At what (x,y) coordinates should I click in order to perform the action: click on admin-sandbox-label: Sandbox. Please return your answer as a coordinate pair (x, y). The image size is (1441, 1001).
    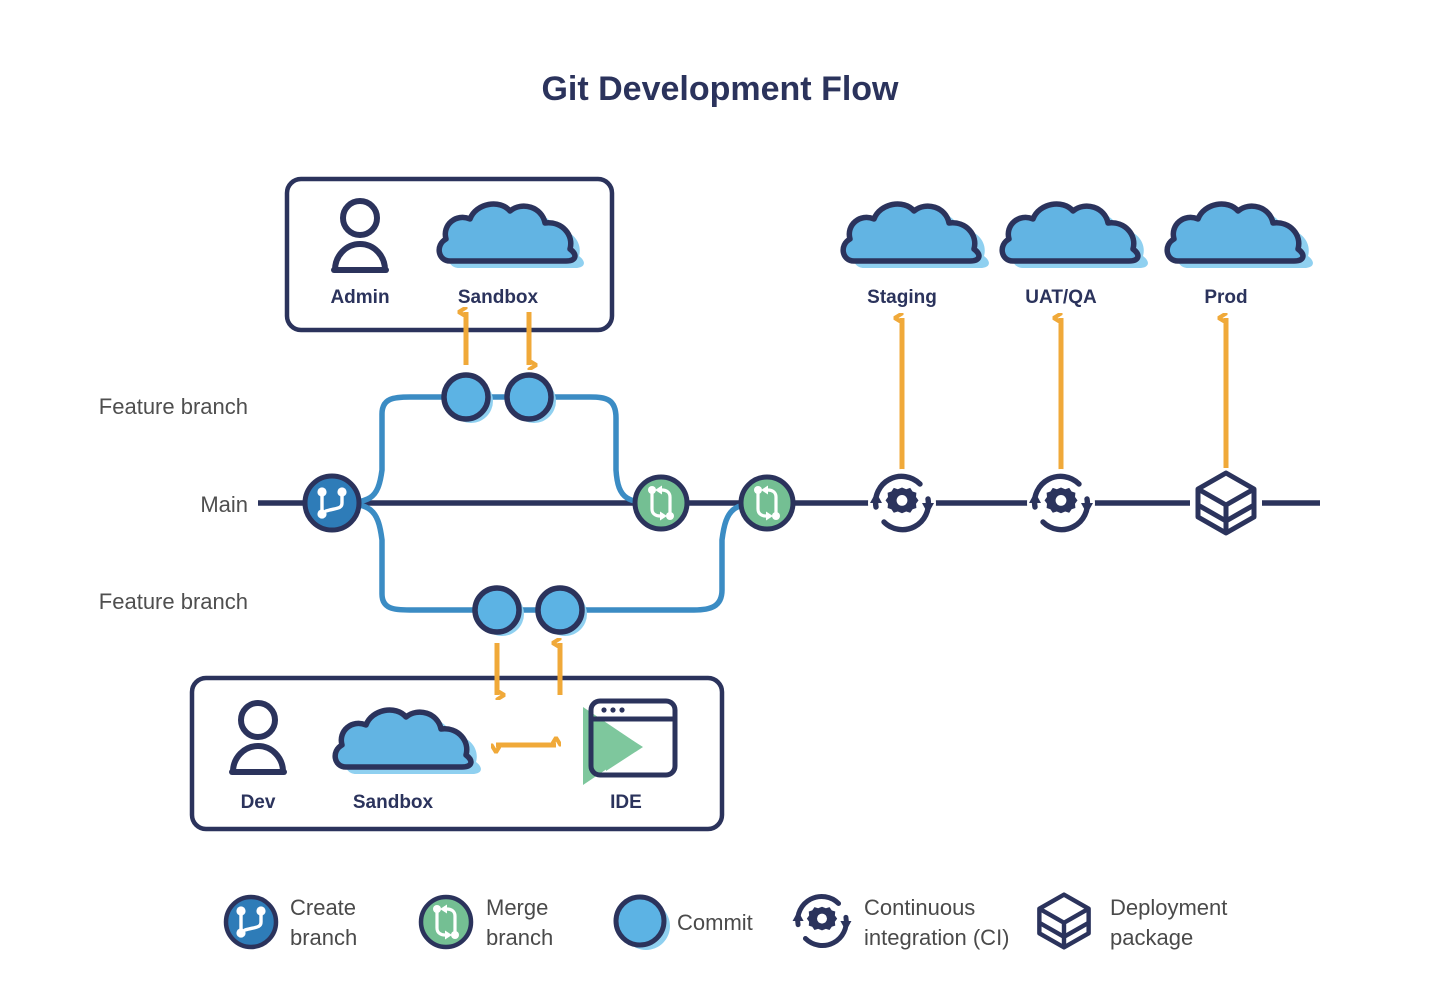
    Looking at the image, I should click on (498, 297).